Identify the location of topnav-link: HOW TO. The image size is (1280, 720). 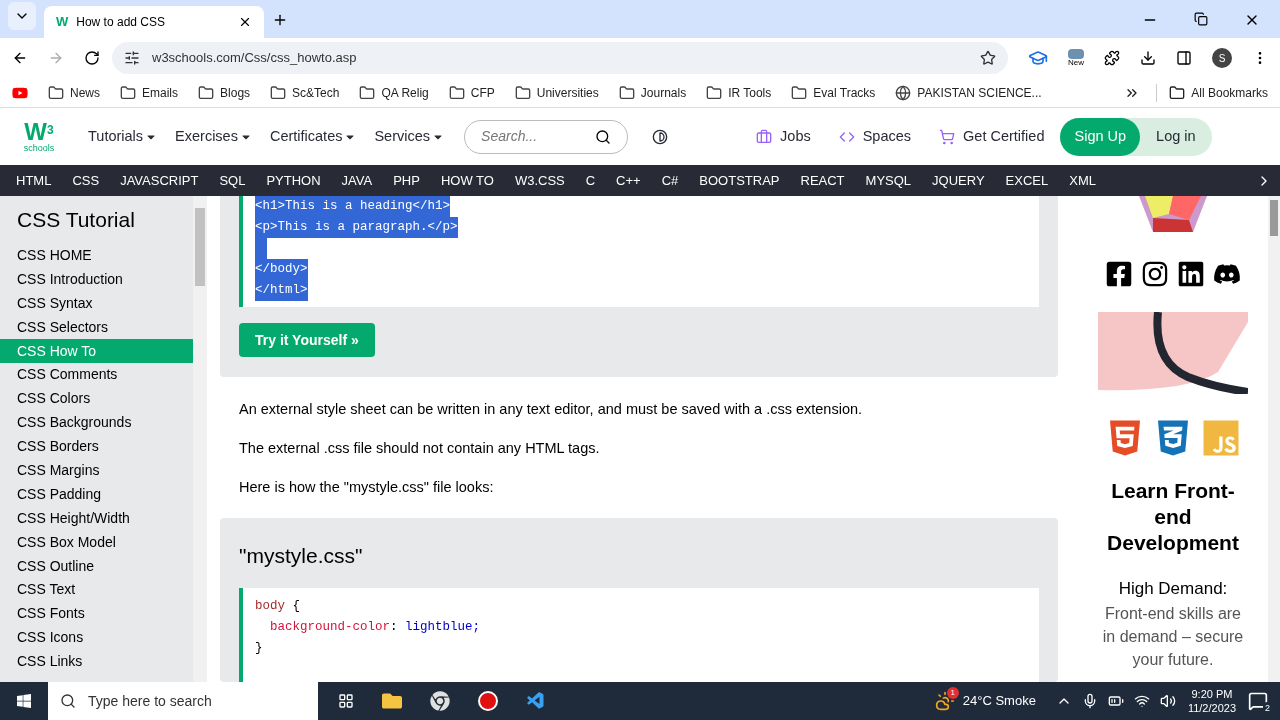
(467, 180).